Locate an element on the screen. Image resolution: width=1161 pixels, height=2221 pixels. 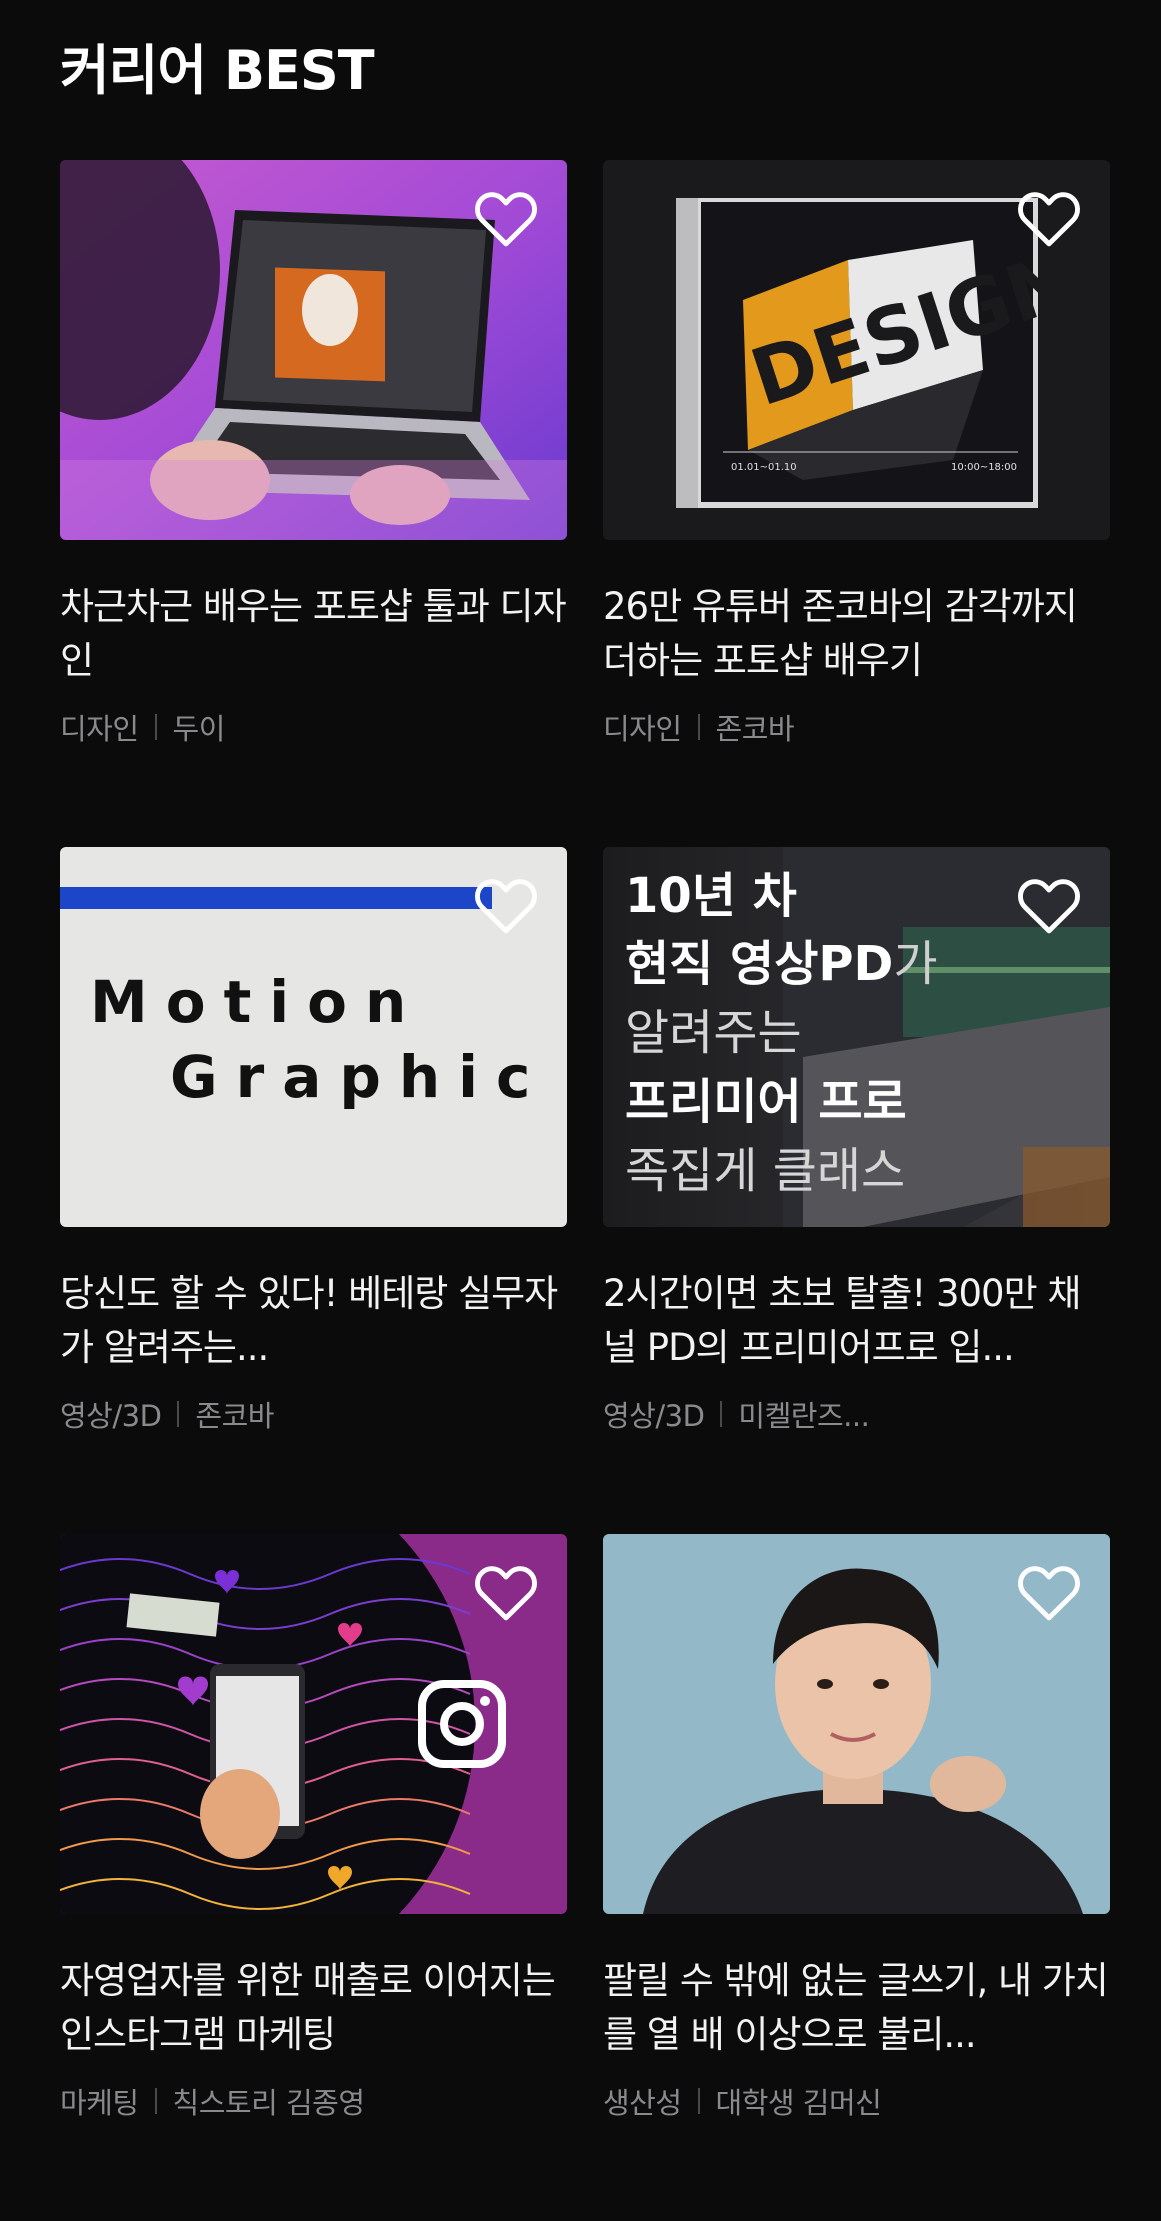
cover-line2-light: 가 is located at coordinates (915, 964).